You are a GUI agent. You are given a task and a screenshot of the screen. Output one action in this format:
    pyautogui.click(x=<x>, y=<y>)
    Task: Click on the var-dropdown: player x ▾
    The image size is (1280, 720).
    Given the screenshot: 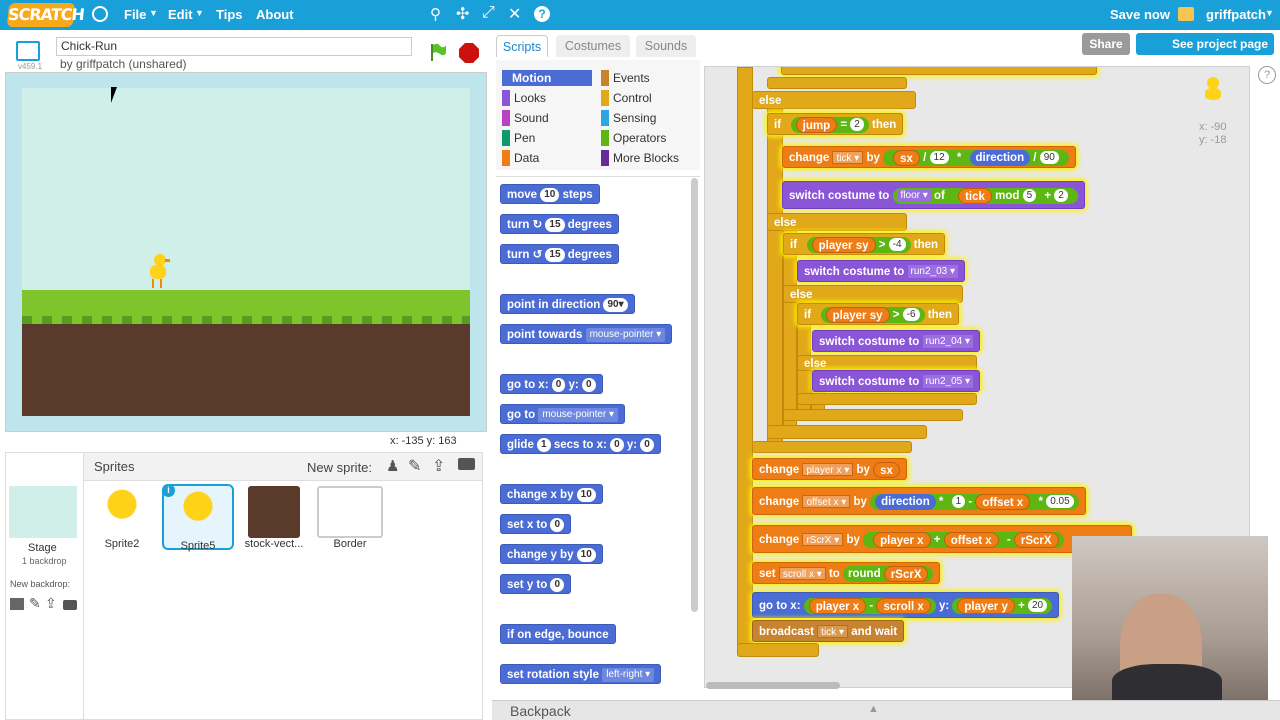 What is the action you would take?
    pyautogui.click(x=828, y=470)
    